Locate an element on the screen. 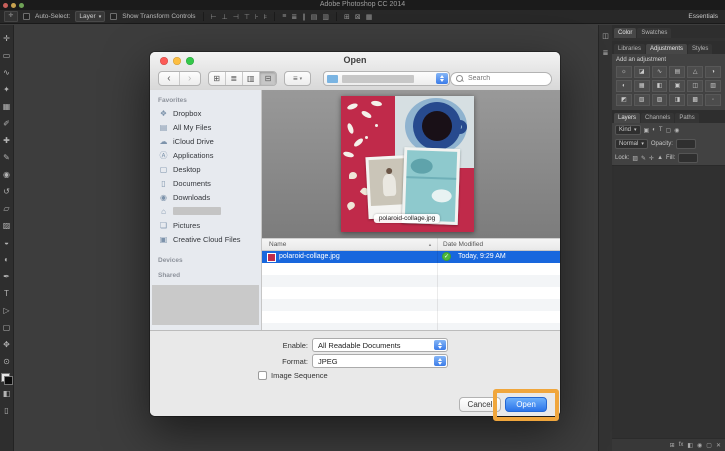  format-popup: JPEG is located at coordinates (380, 361).